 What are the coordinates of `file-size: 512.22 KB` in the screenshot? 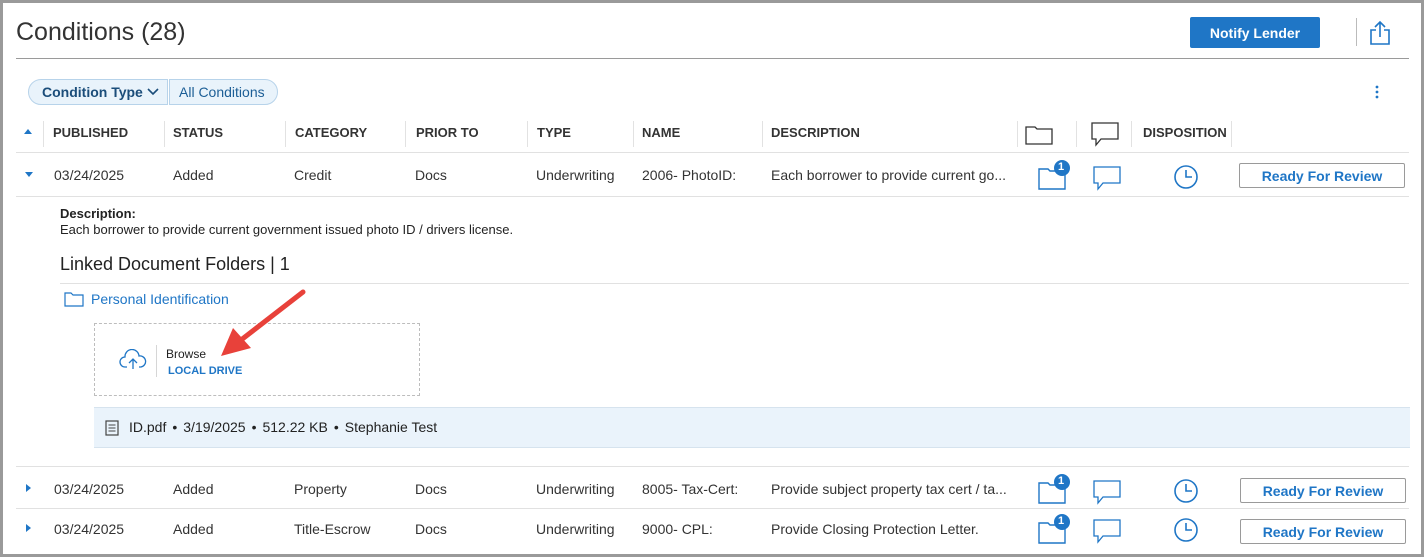 It's located at (295, 427).